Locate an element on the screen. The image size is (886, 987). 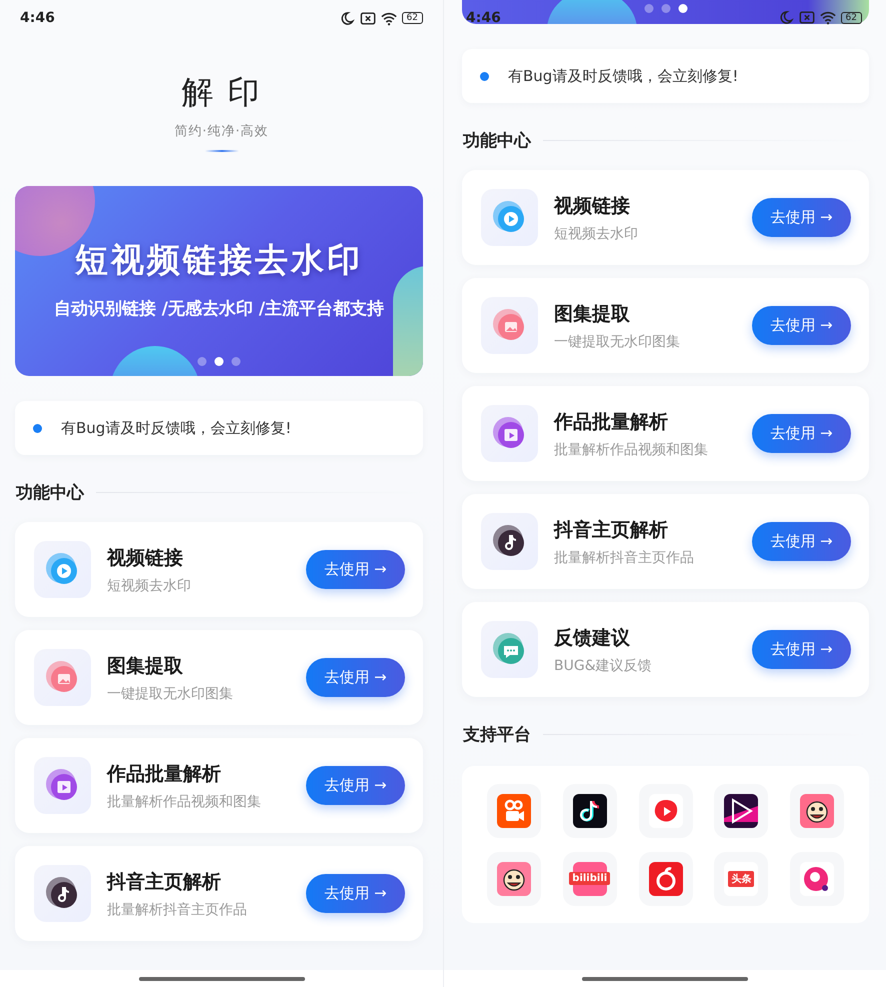
platform-tile: 头条 is located at coordinates (741, 879).